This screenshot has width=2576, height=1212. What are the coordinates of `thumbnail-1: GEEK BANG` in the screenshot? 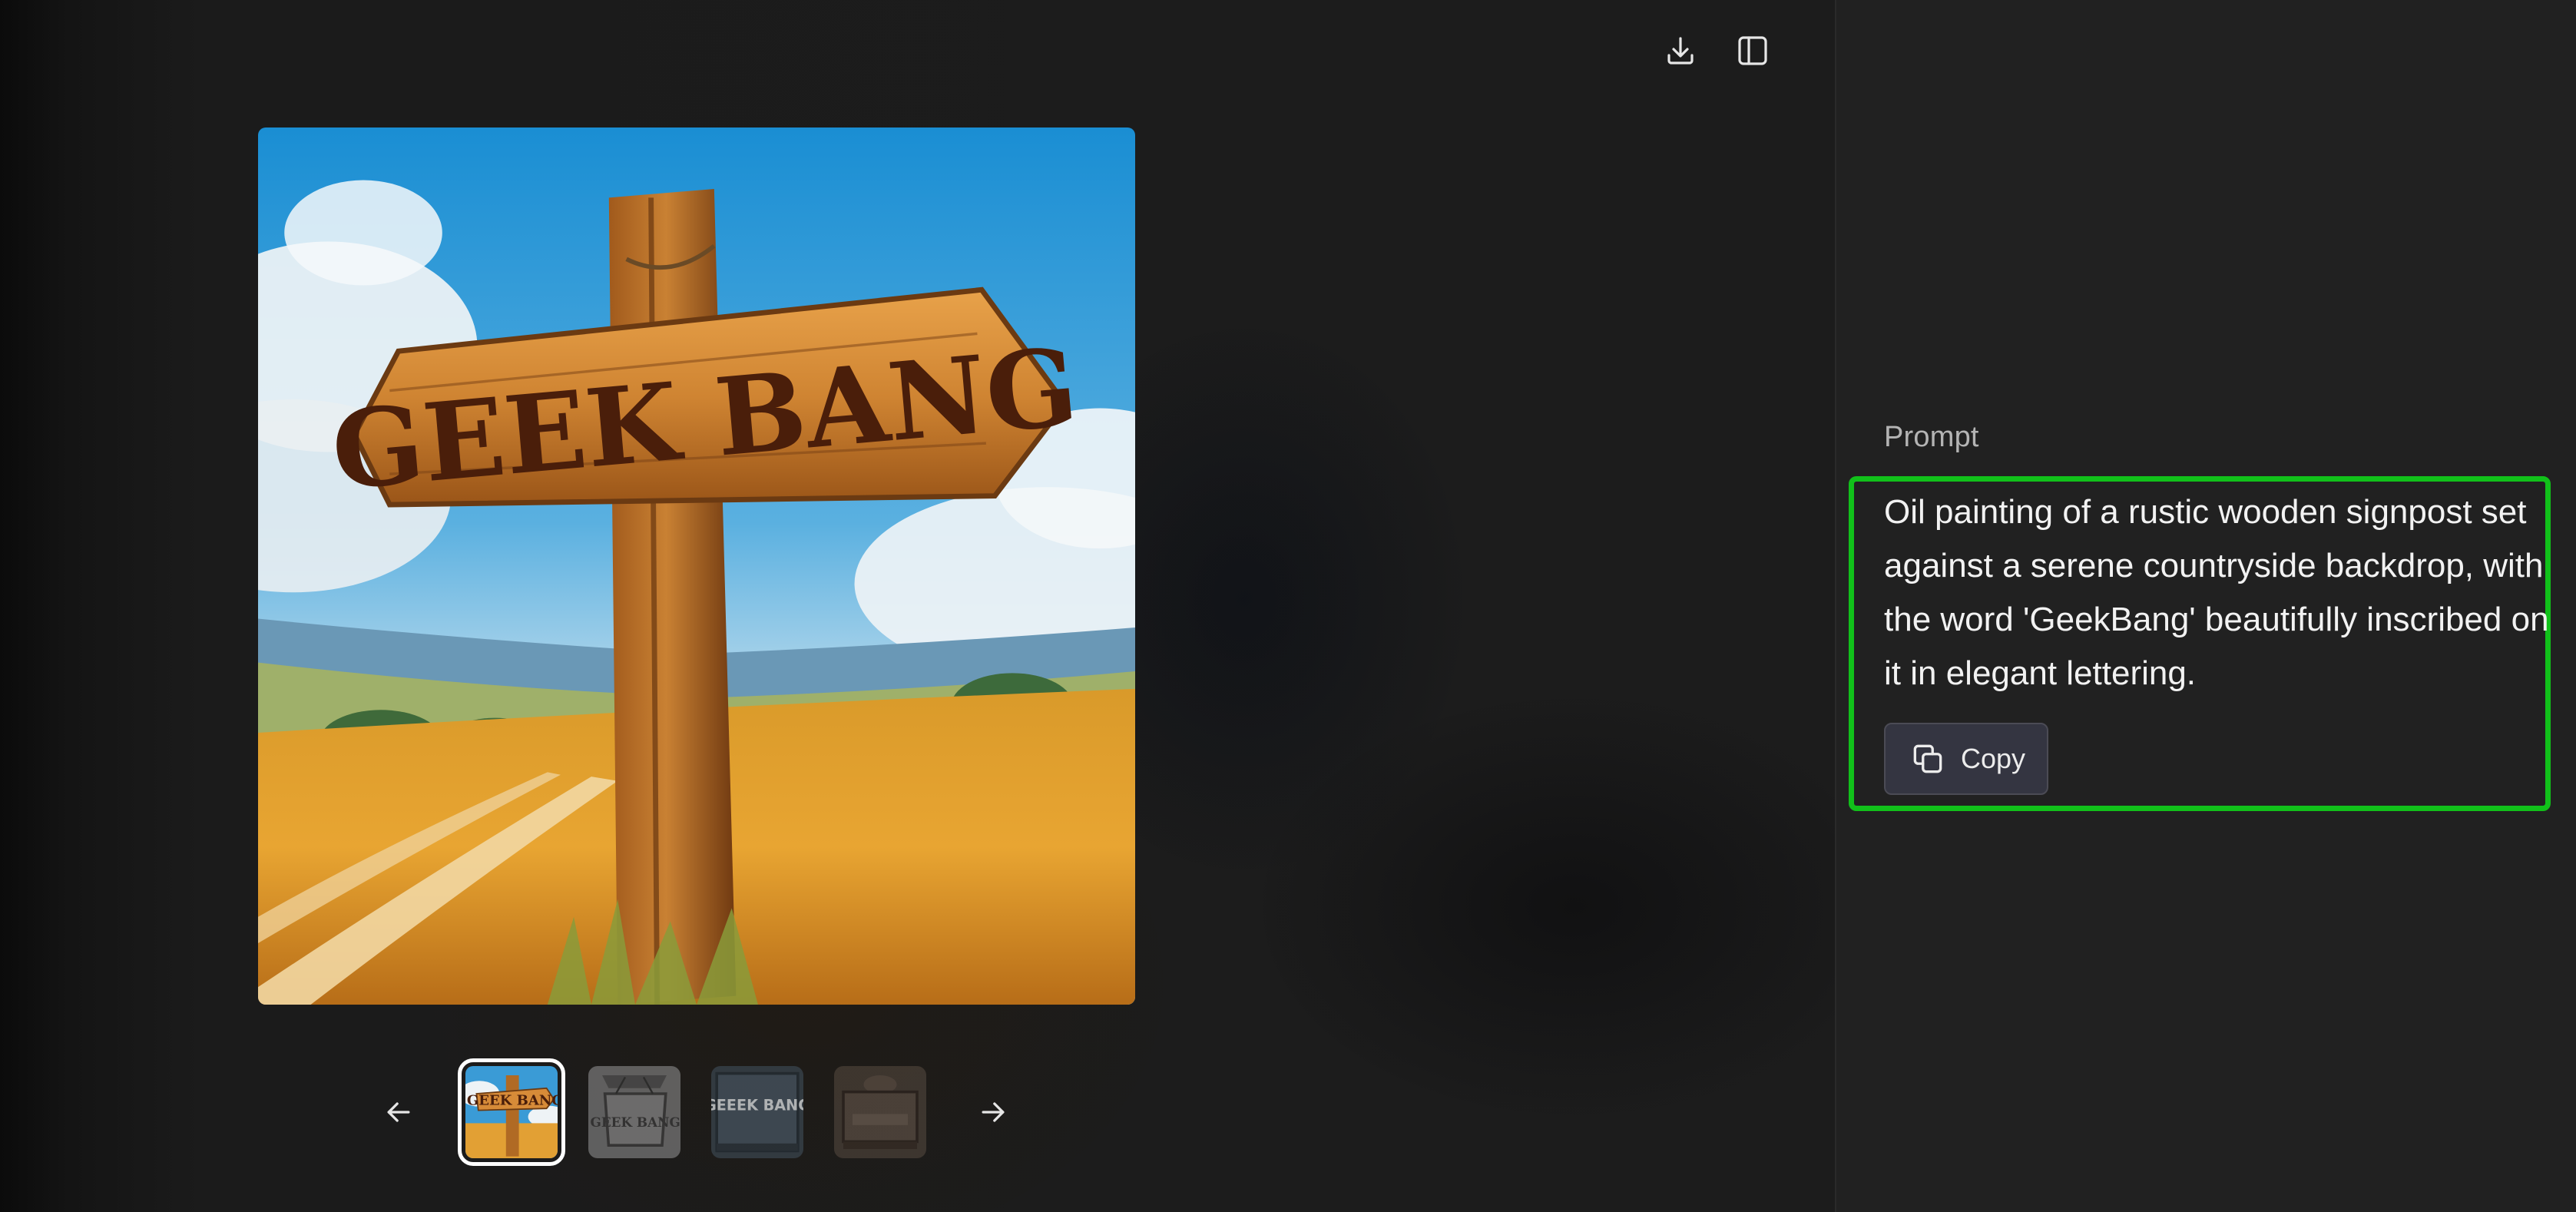 It's located at (511, 1112).